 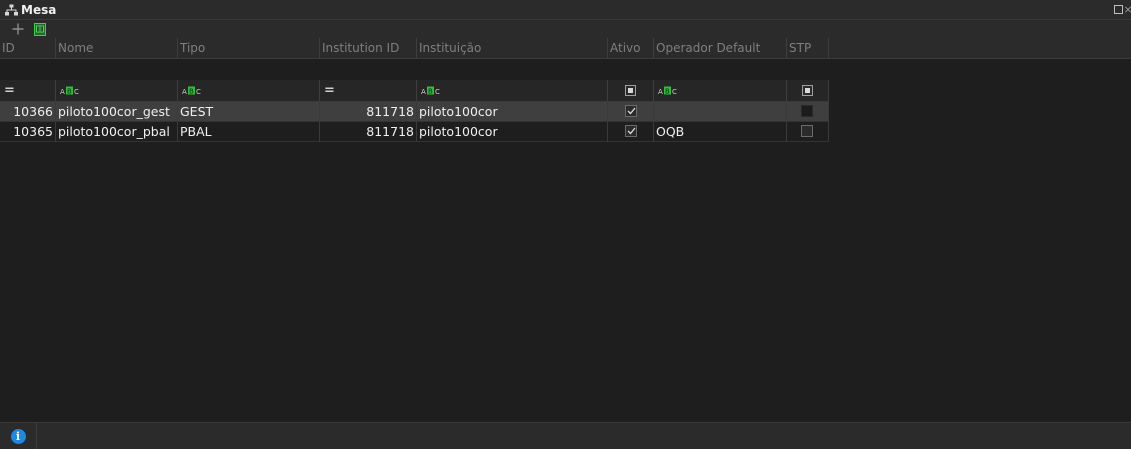 I want to click on filter-instituicao: ABC, so click(x=512, y=90).